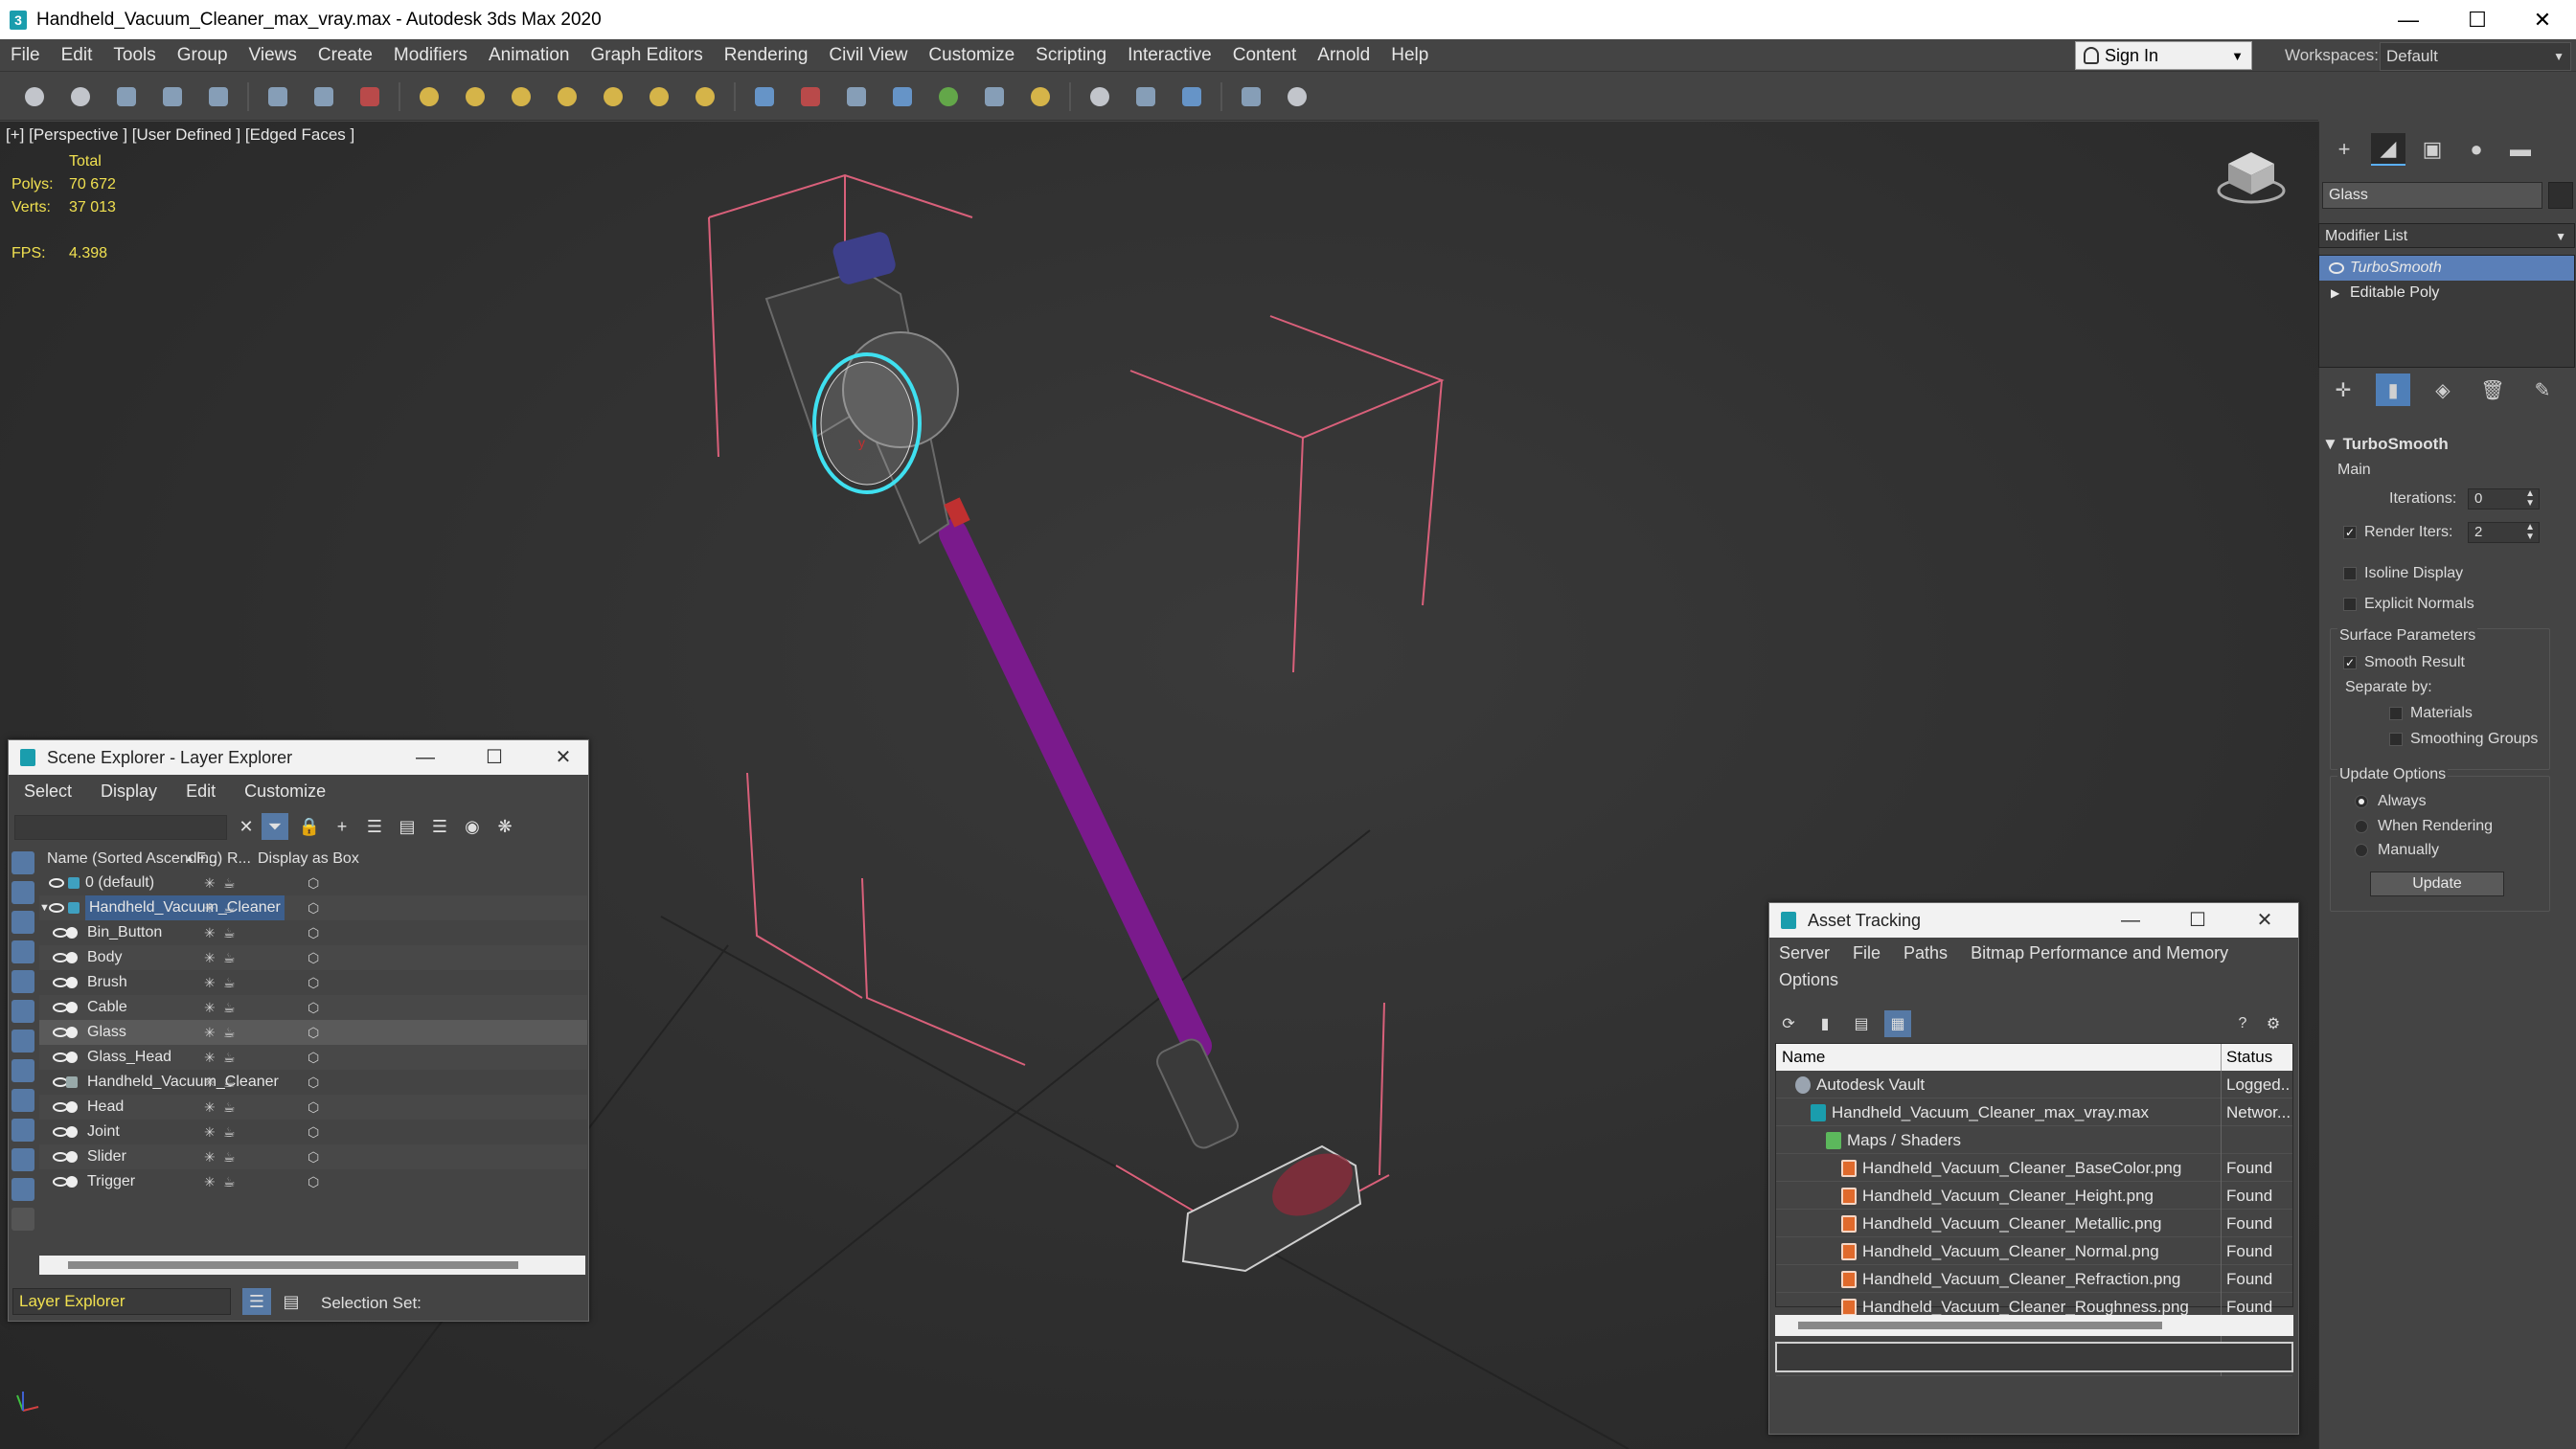  Describe the element at coordinates (2362, 826) in the screenshot. I see `radio` at that location.